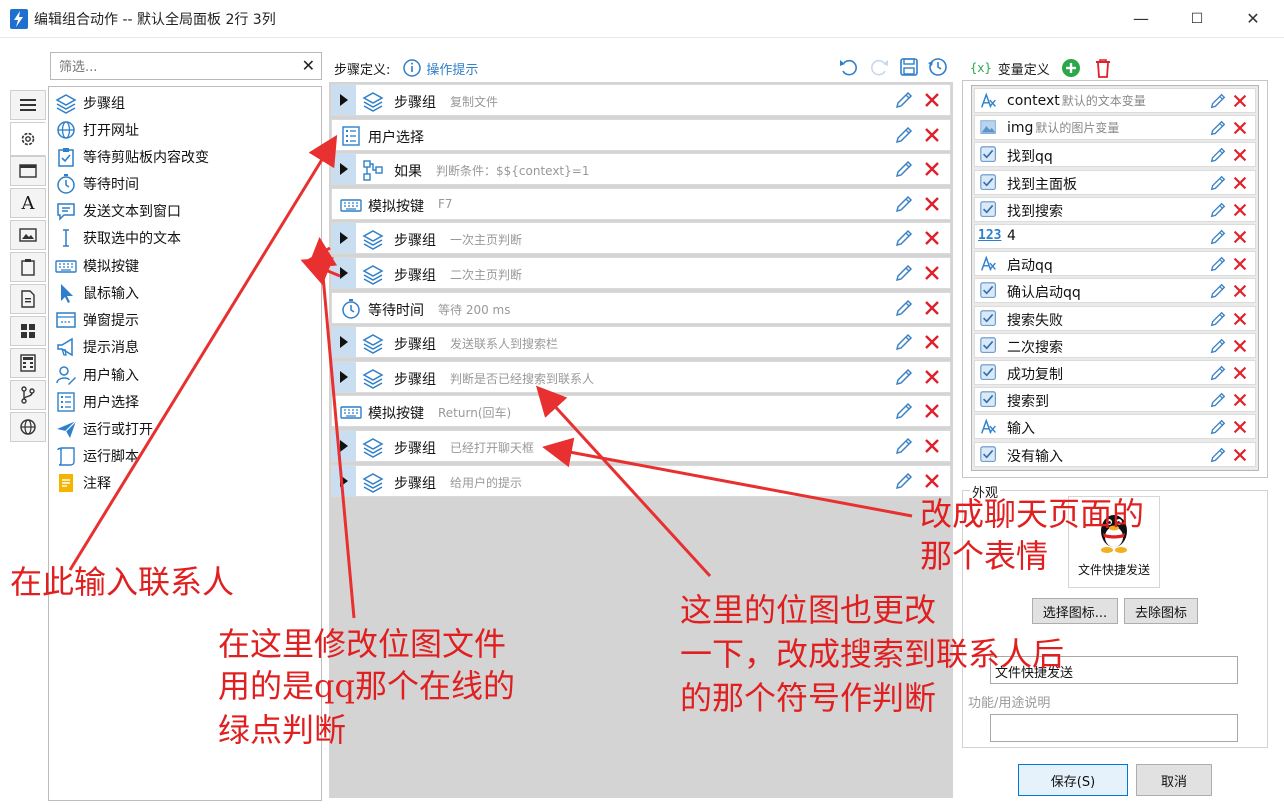  I want to click on rail-calculator-button, so click(28, 363).